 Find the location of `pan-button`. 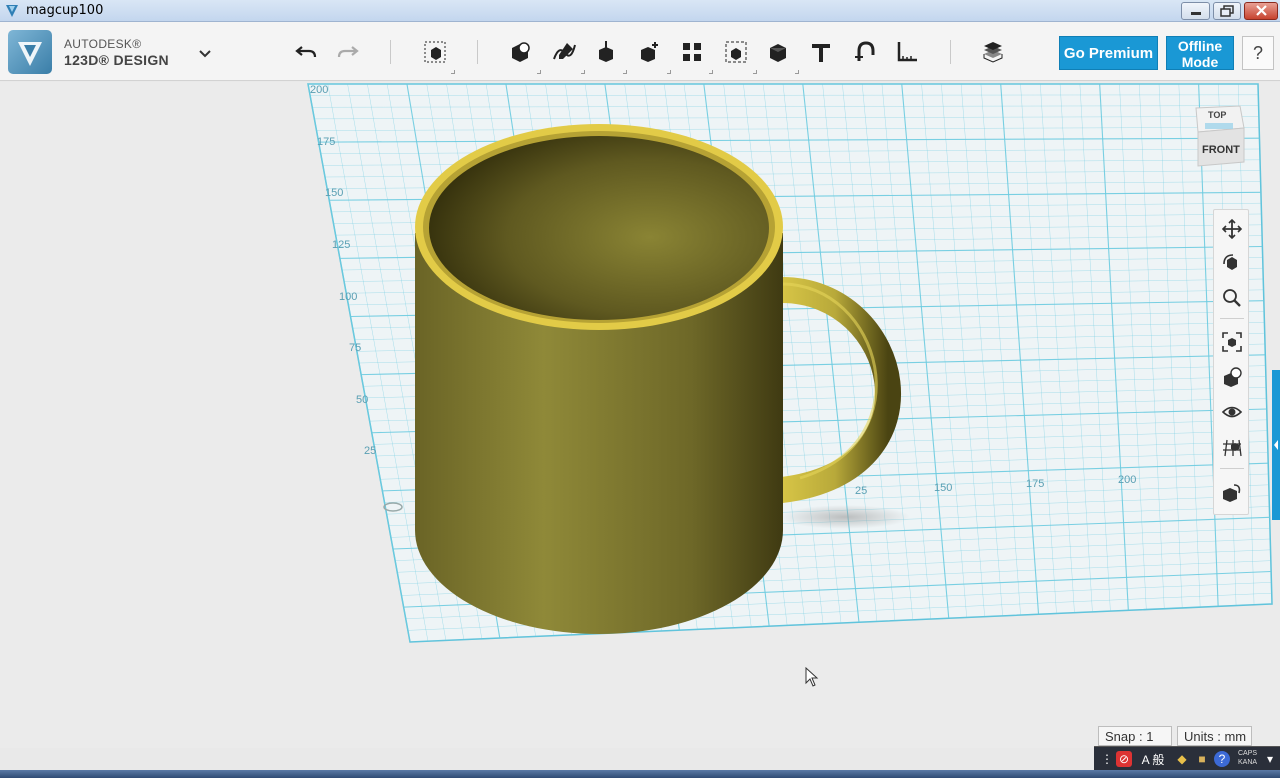

pan-button is located at coordinates (1232, 229).